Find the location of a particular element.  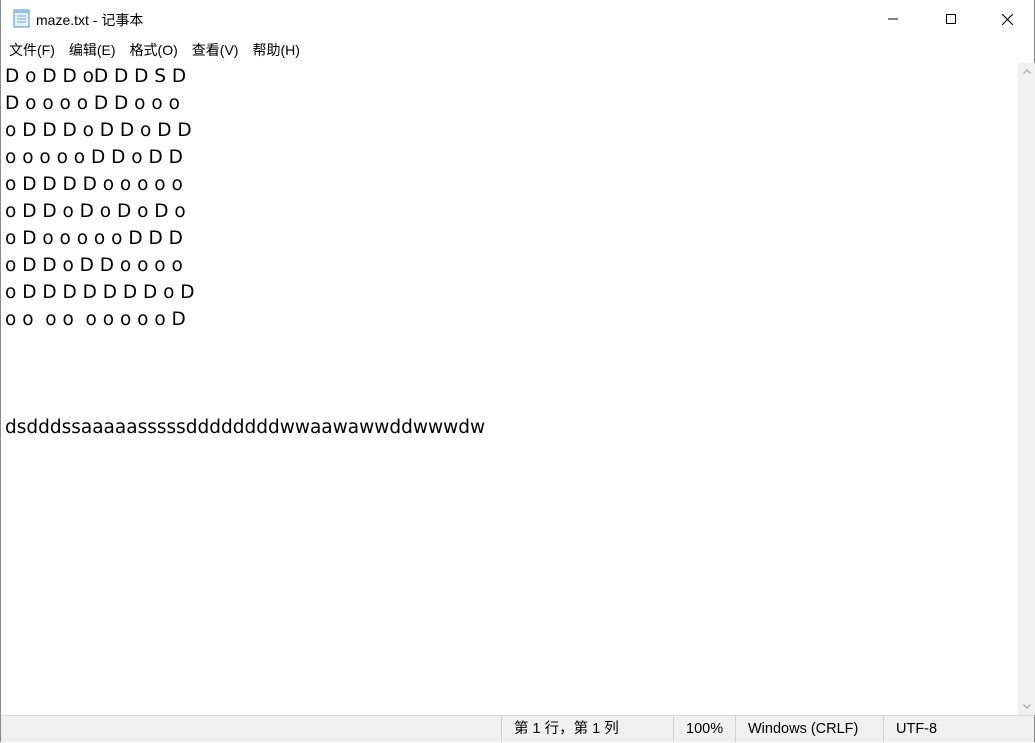

menu-help: 帮助(H) is located at coordinates (275, 50).